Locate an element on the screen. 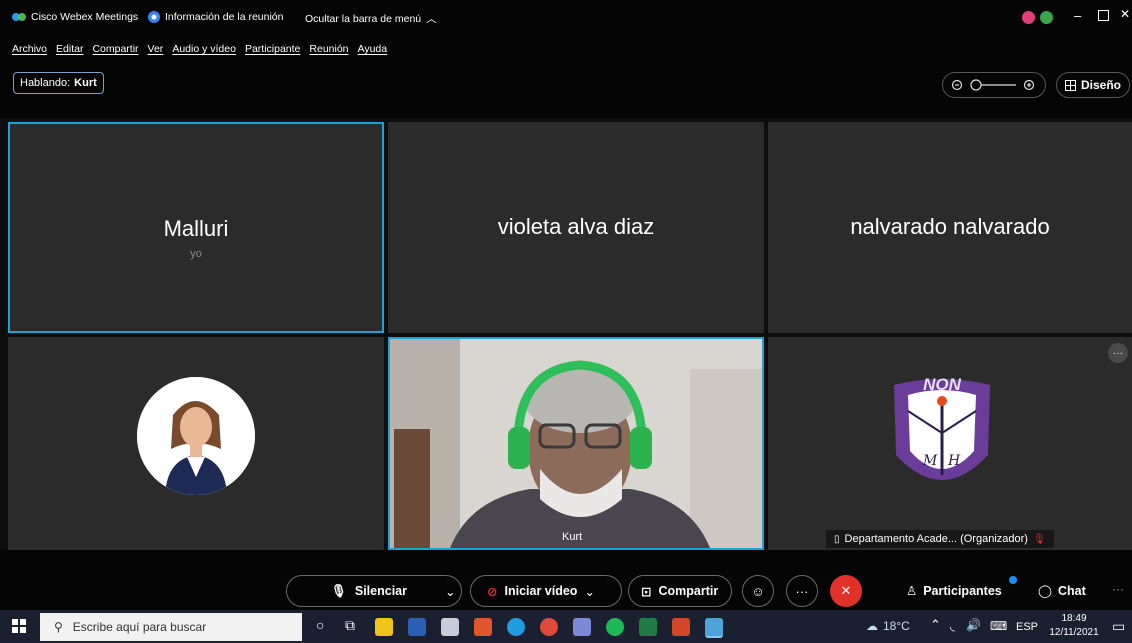  more-button: ··· is located at coordinates (802, 591).